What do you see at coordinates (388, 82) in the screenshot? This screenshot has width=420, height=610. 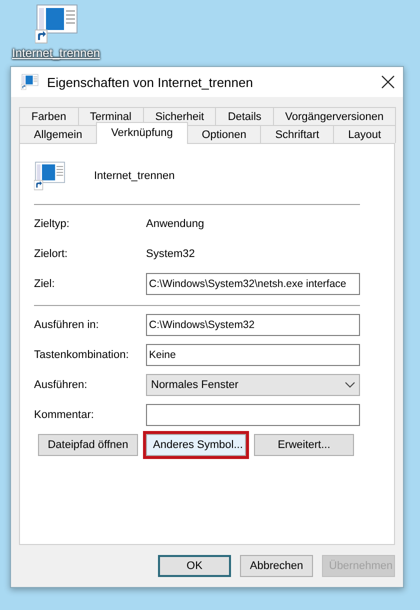 I see `close-icon` at bounding box center [388, 82].